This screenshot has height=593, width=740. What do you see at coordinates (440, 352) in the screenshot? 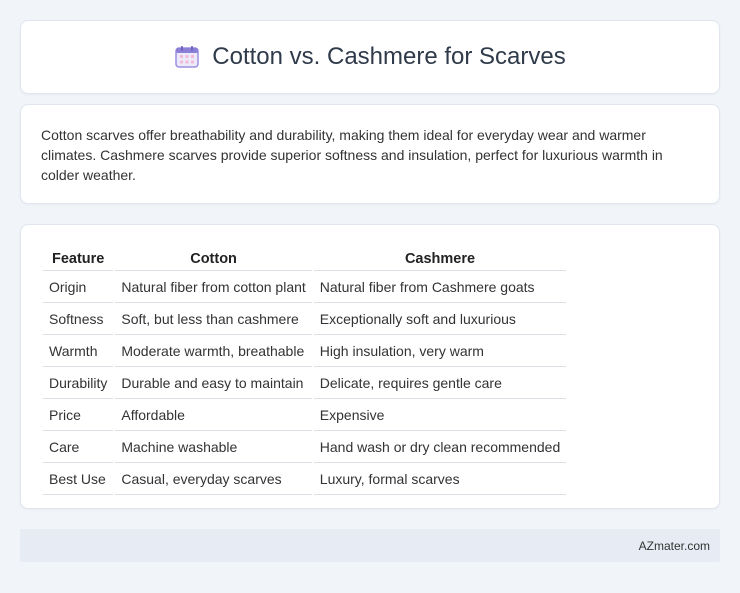
I see `cashmere-cell: High insulation, very warm` at bounding box center [440, 352].